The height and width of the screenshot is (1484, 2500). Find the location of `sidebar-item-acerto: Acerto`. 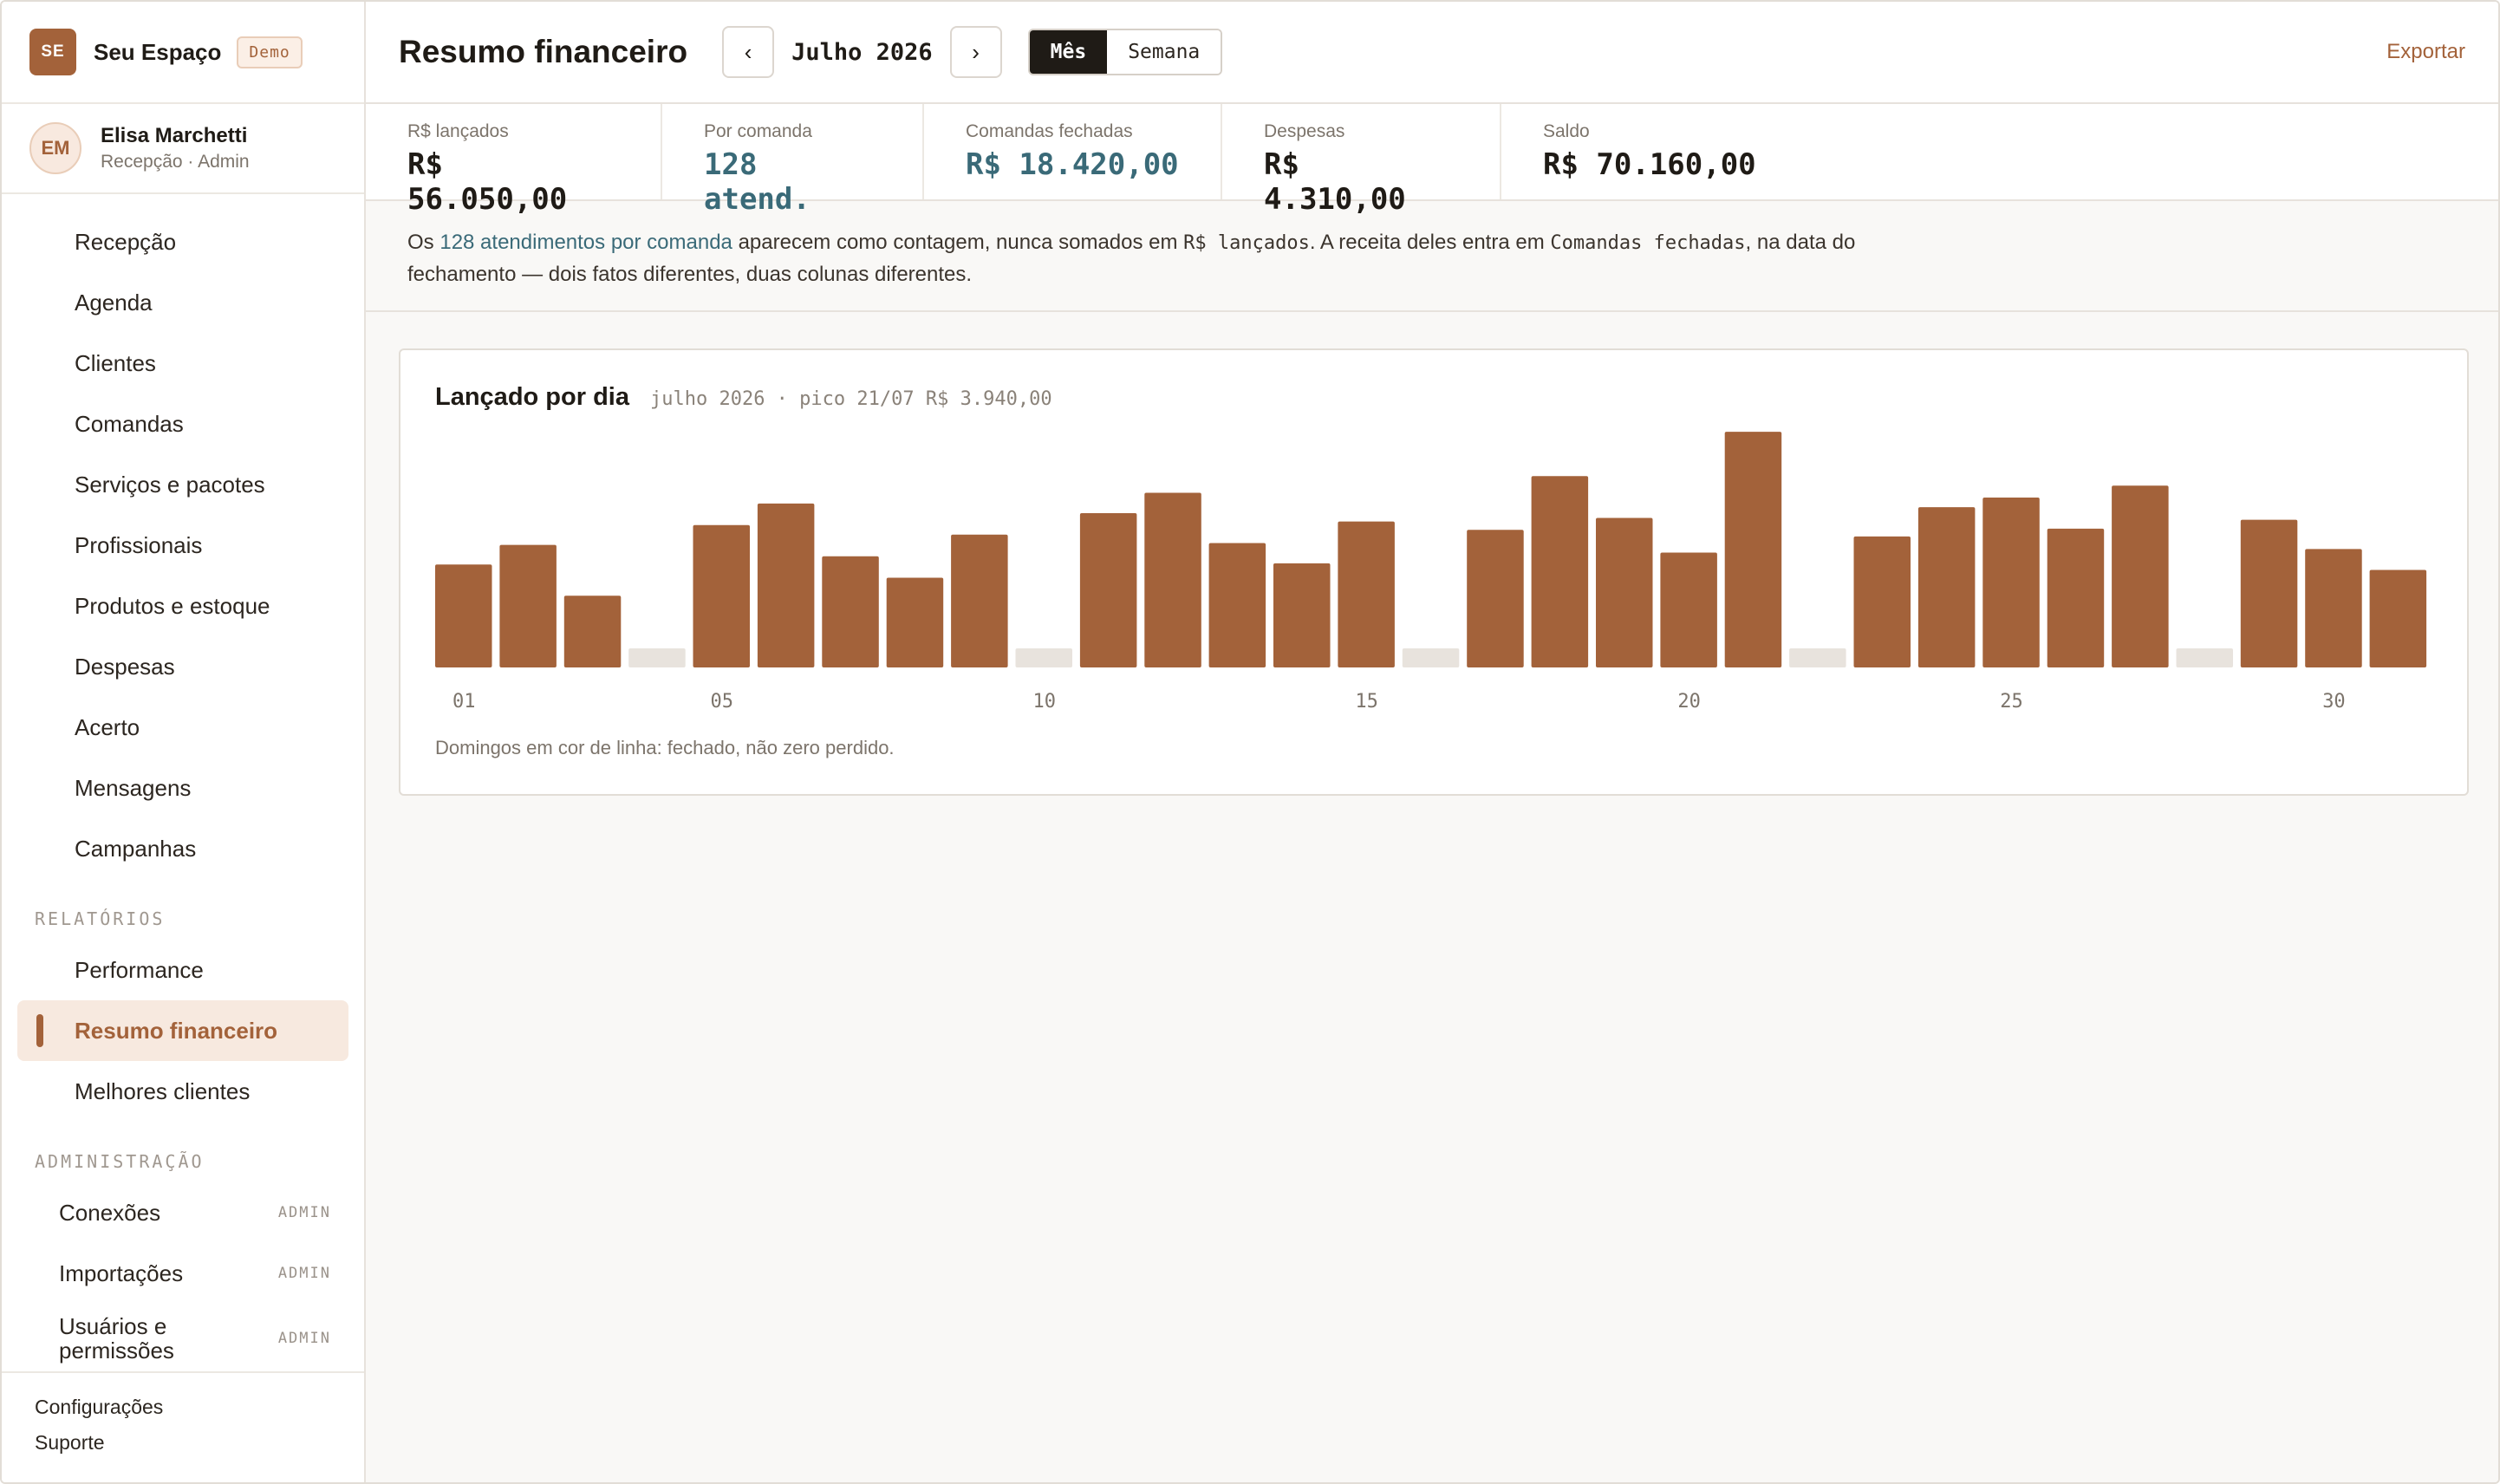

sidebar-item-acerto: Acerto is located at coordinates (182, 727).